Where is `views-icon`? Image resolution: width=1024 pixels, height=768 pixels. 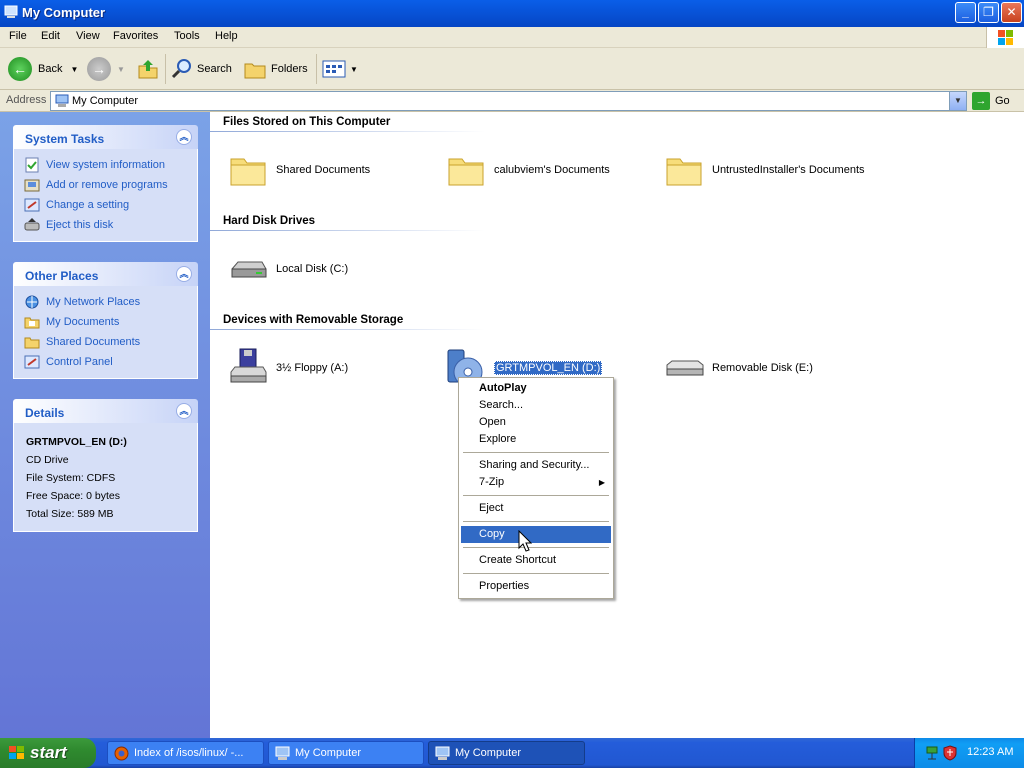
views-icon is located at coordinates (334, 69).